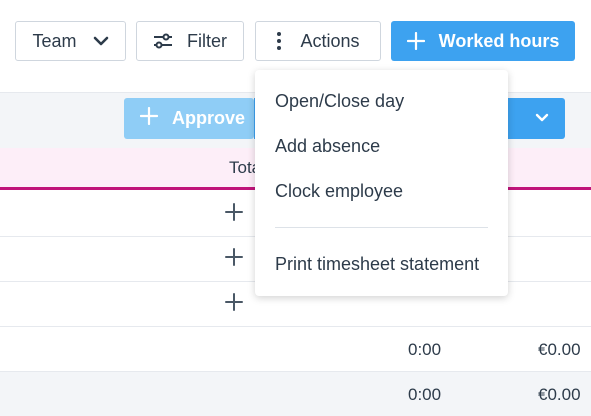  Describe the element at coordinates (377, 264) in the screenshot. I see `menu-item-print-timesheet-statement: Print timesheet statement` at that location.